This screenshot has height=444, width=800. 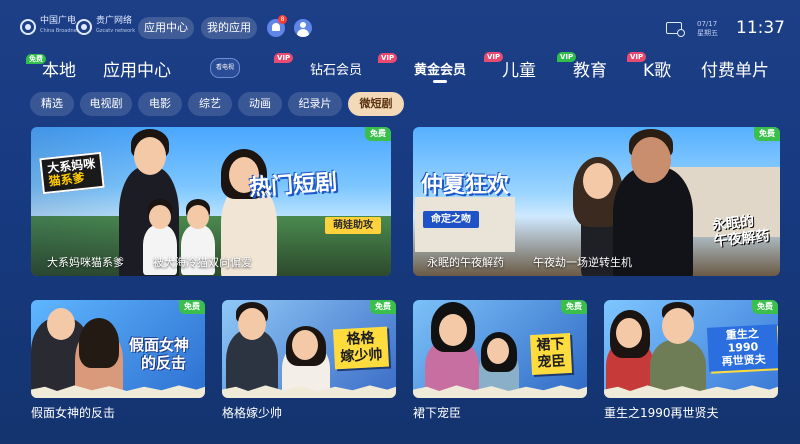 I want to click on subtab-variety: 综艺, so click(x=210, y=104).